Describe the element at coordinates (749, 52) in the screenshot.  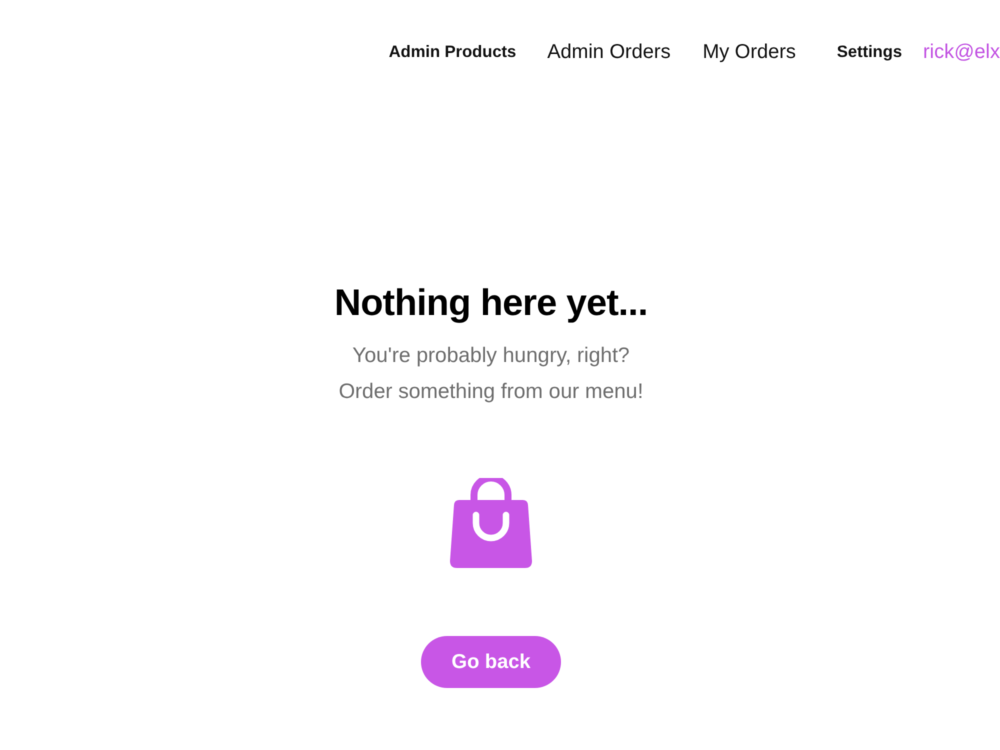
I see `nav-link: My Orders` at that location.